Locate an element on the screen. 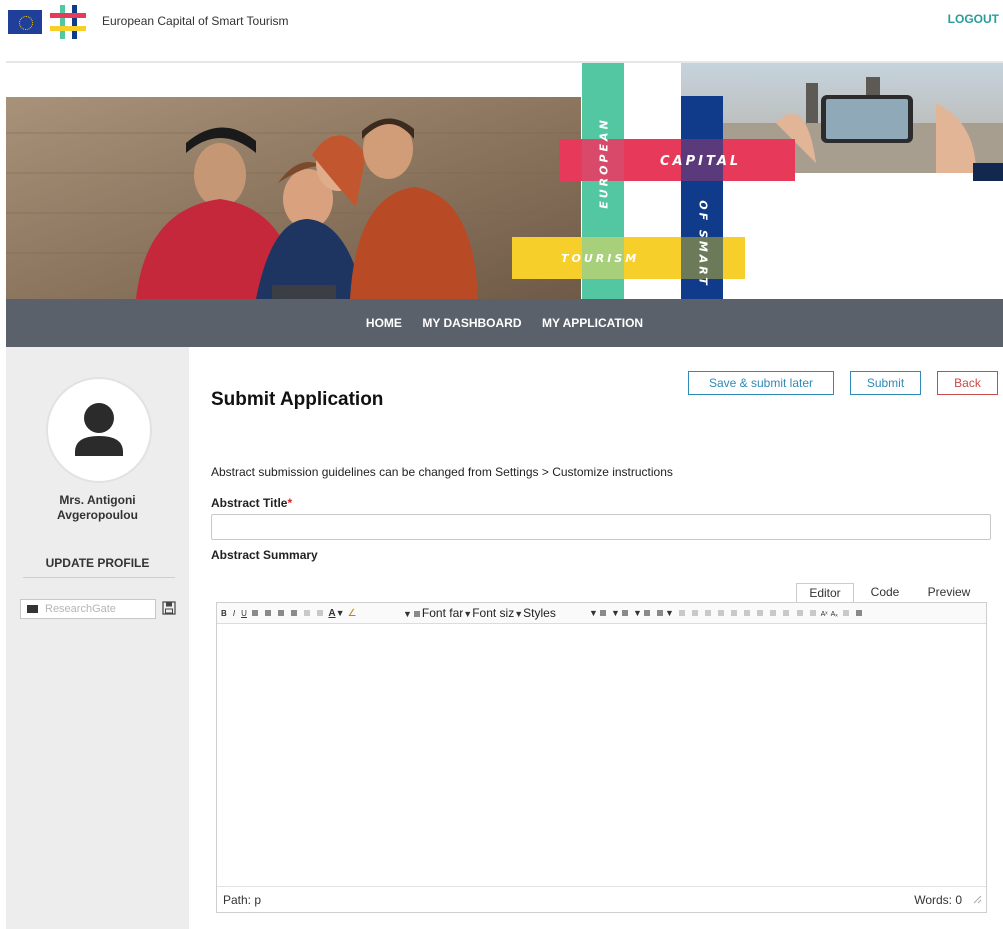  horizontal-line-icon is located at coordinates (845, 613).